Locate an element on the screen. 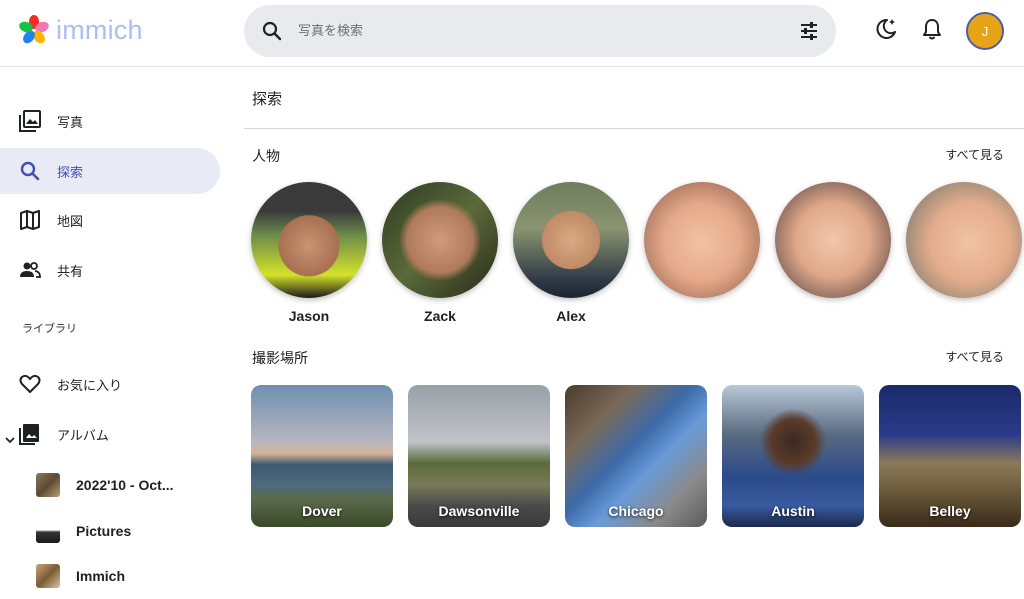 The width and height of the screenshot is (1024, 599). person-card: Alex is located at coordinates (571, 253).